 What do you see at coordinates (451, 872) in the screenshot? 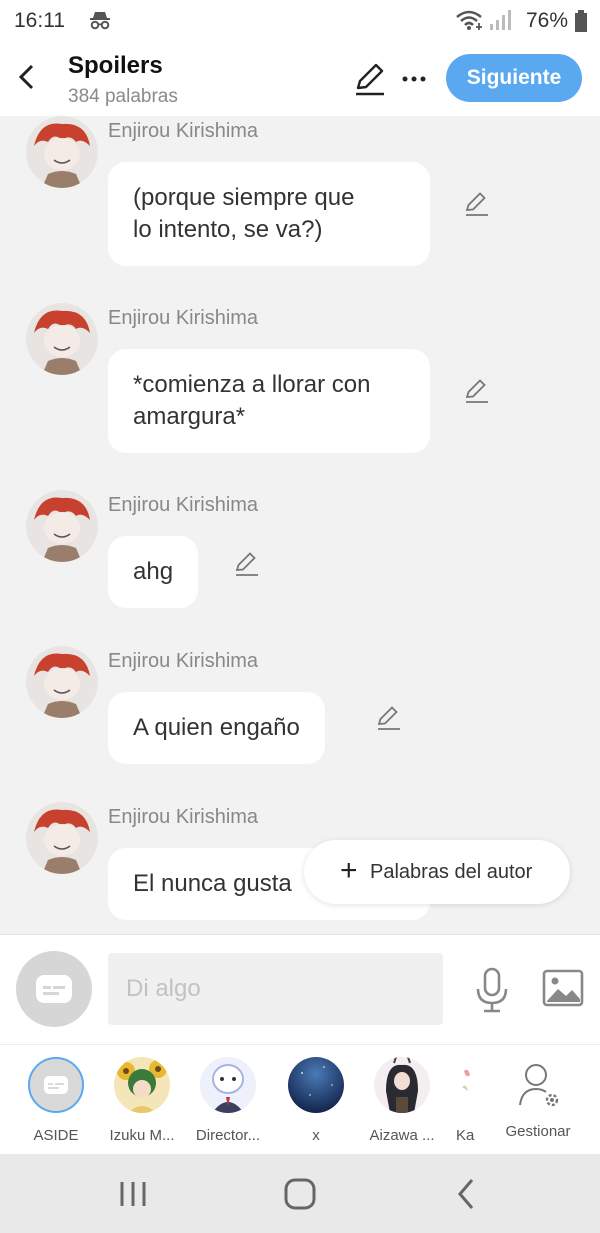
I see `author-words-label: Palabras del autor` at bounding box center [451, 872].